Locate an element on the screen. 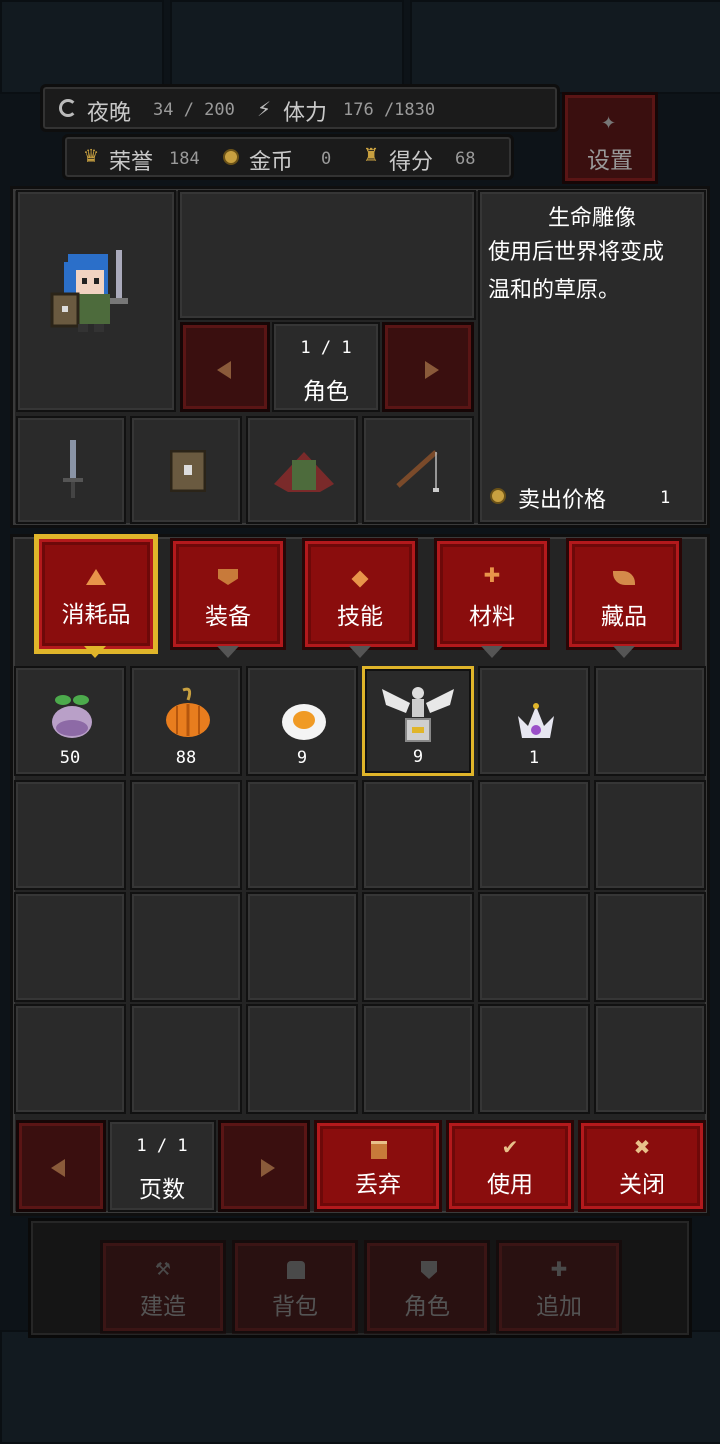  moon-icon is located at coordinates (68, 108).